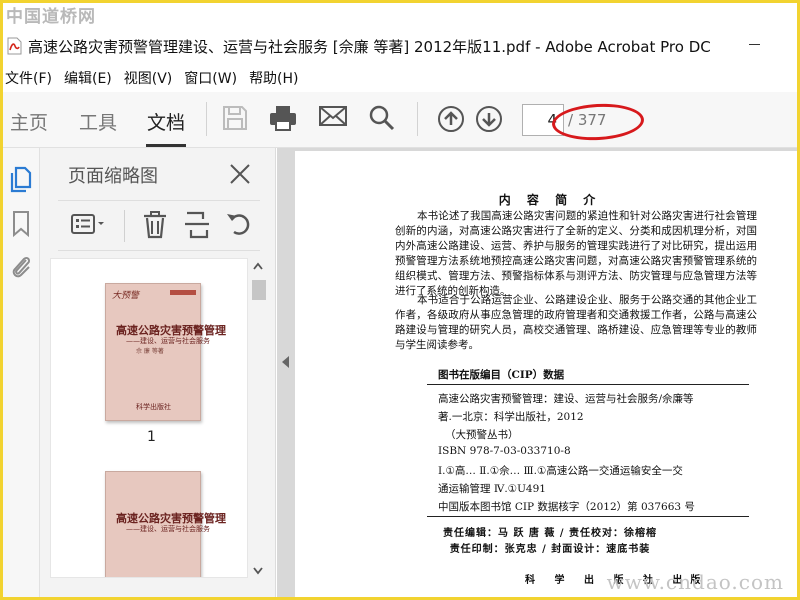 The width and height of the screenshot is (800, 600). What do you see at coordinates (258, 266) in the screenshot?
I see `scroll-up-icon` at bounding box center [258, 266].